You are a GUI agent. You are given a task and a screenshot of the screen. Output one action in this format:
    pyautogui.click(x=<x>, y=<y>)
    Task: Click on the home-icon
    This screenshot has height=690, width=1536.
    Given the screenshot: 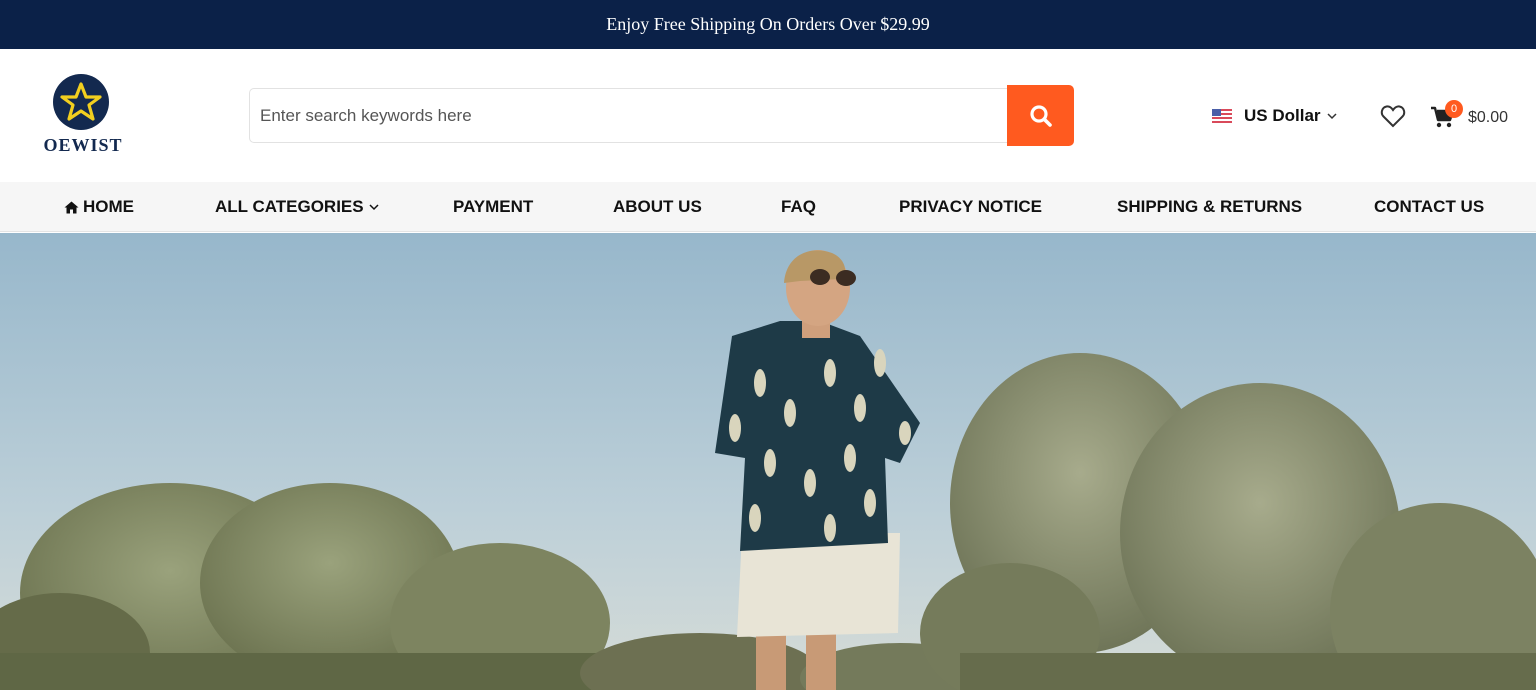 What is the action you would take?
    pyautogui.click(x=71, y=207)
    